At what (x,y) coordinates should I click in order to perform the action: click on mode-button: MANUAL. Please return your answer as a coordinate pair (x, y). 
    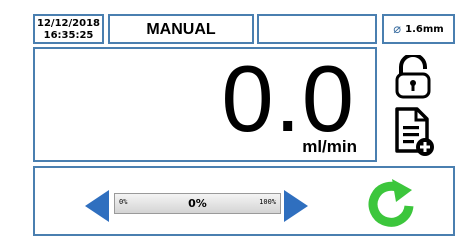
    Looking at the image, I should click on (181, 29).